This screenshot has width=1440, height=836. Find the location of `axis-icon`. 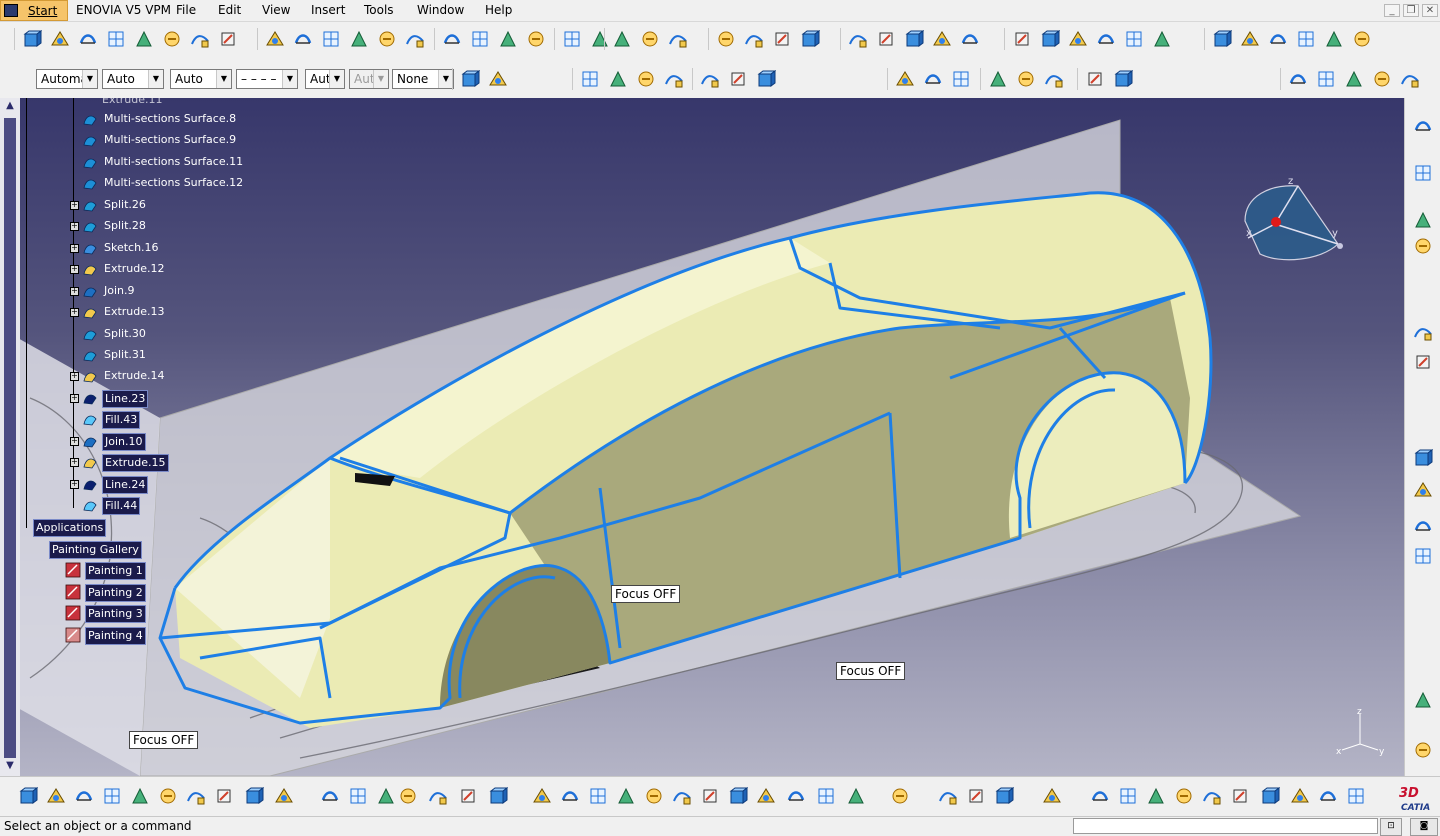

axis-icon is located at coordinates (1156, 796).